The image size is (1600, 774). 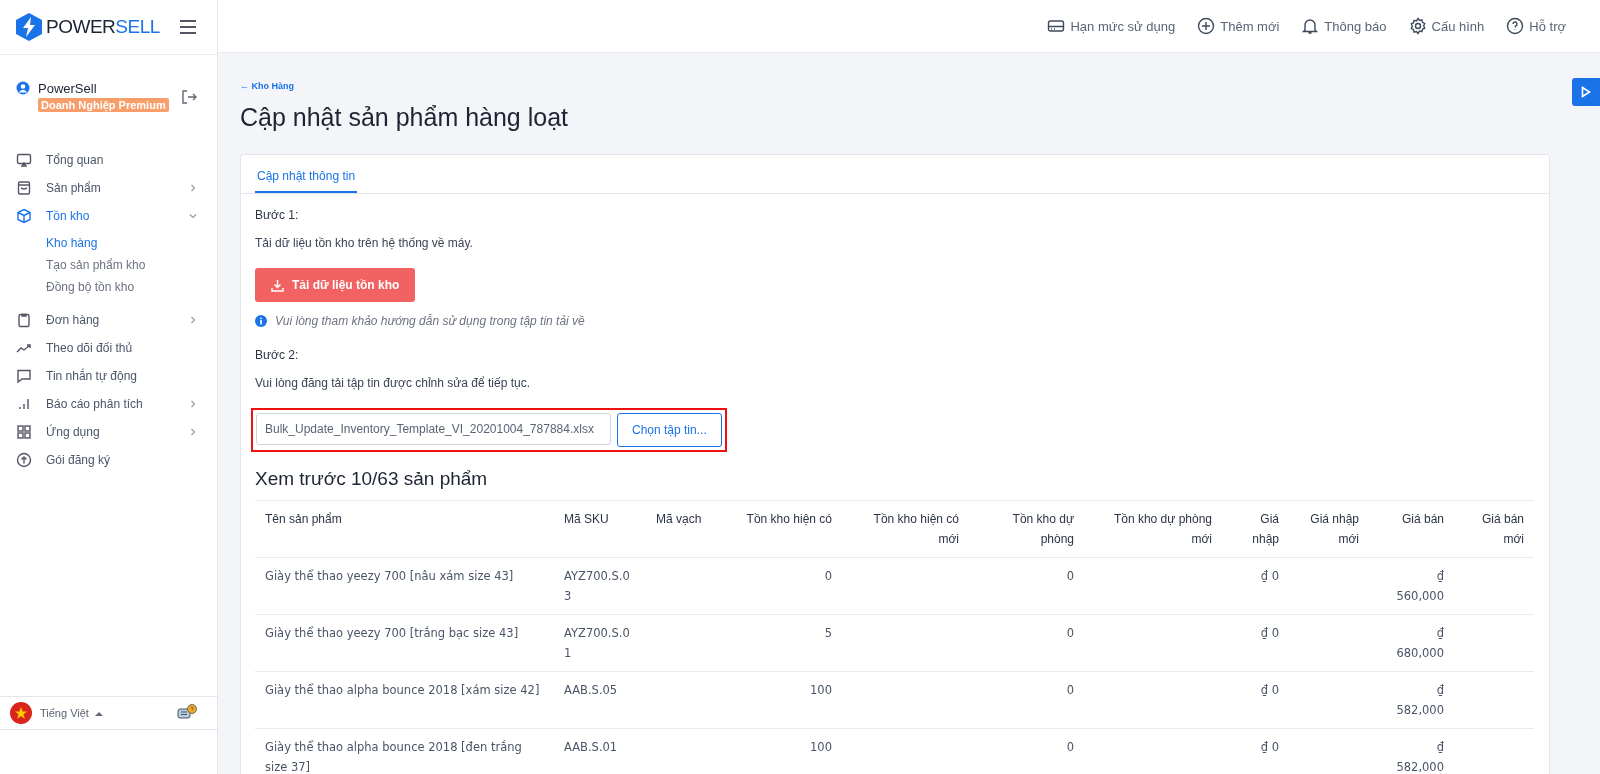 What do you see at coordinates (372, 479) in the screenshot?
I see `preview-title: Xem trước 10/63 sản phẩm` at bounding box center [372, 479].